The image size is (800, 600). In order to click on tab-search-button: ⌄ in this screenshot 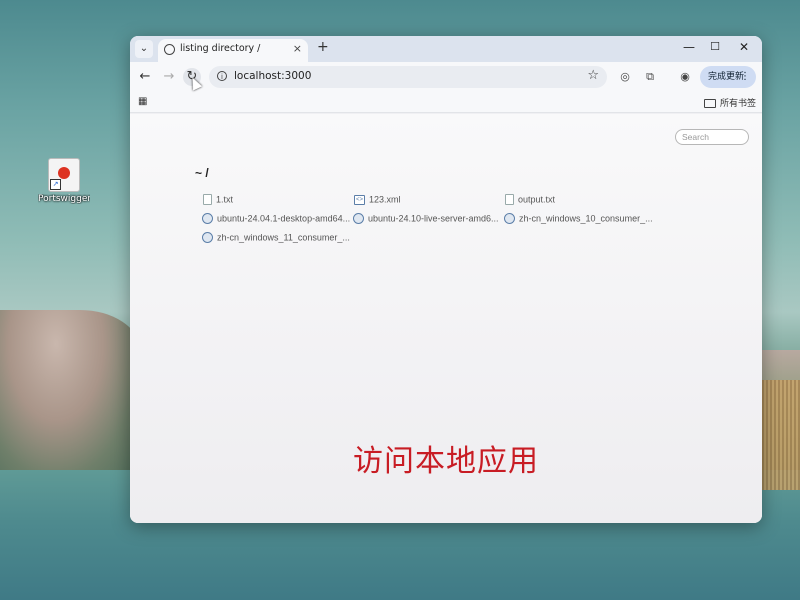, I will do `click(144, 49)`.